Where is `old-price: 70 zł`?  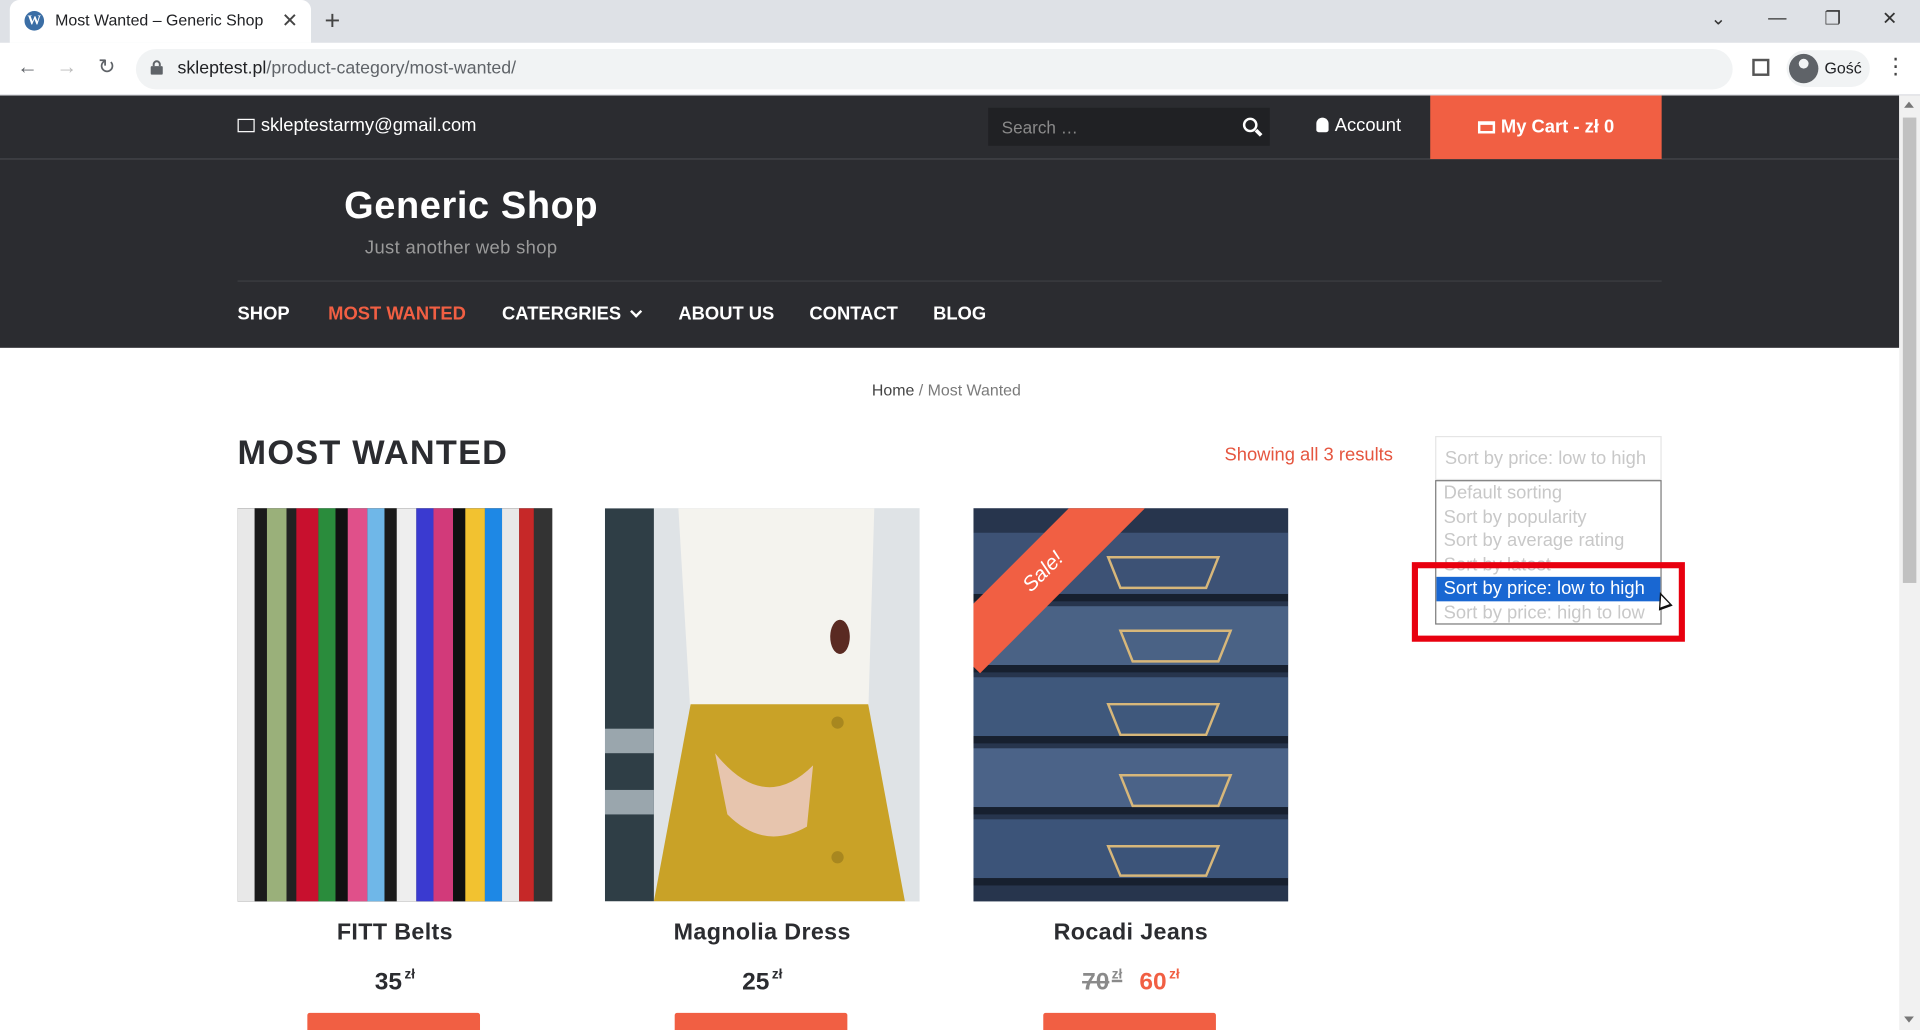 old-price: 70 zł is located at coordinates (1102, 981).